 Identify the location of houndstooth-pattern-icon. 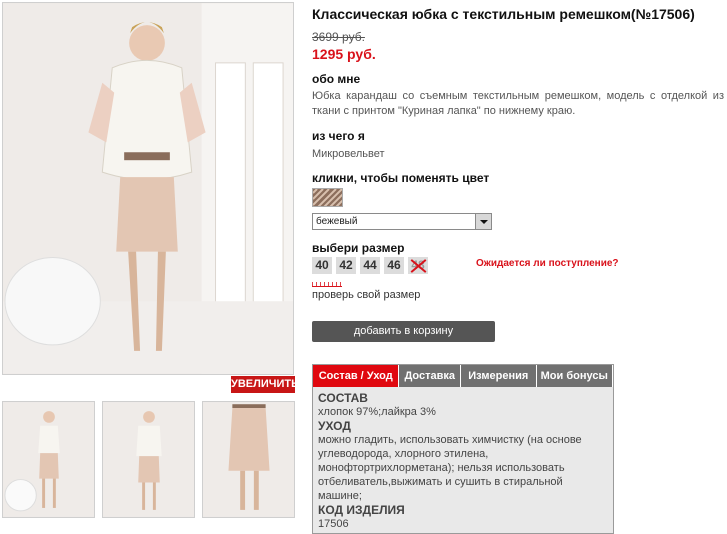
(327, 197).